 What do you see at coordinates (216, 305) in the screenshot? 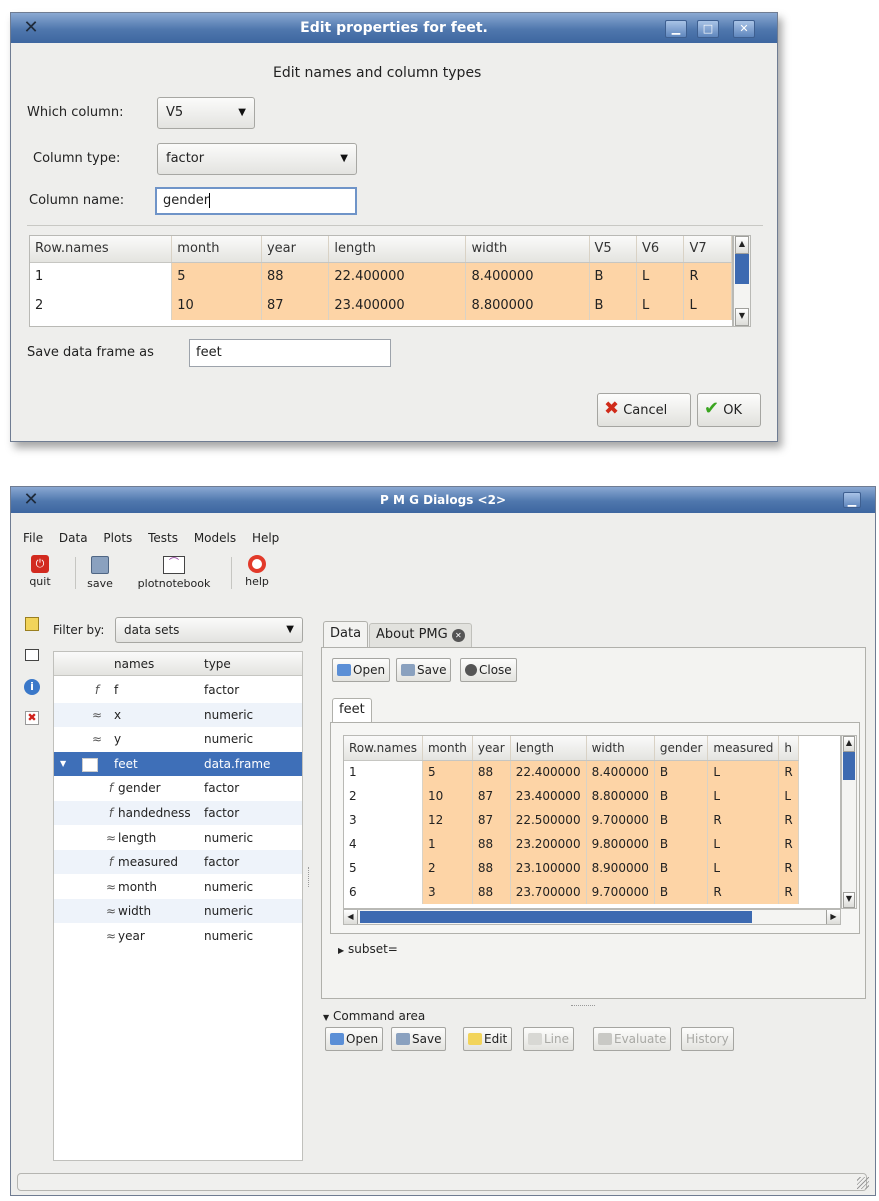
I see `table-cell: 10` at bounding box center [216, 305].